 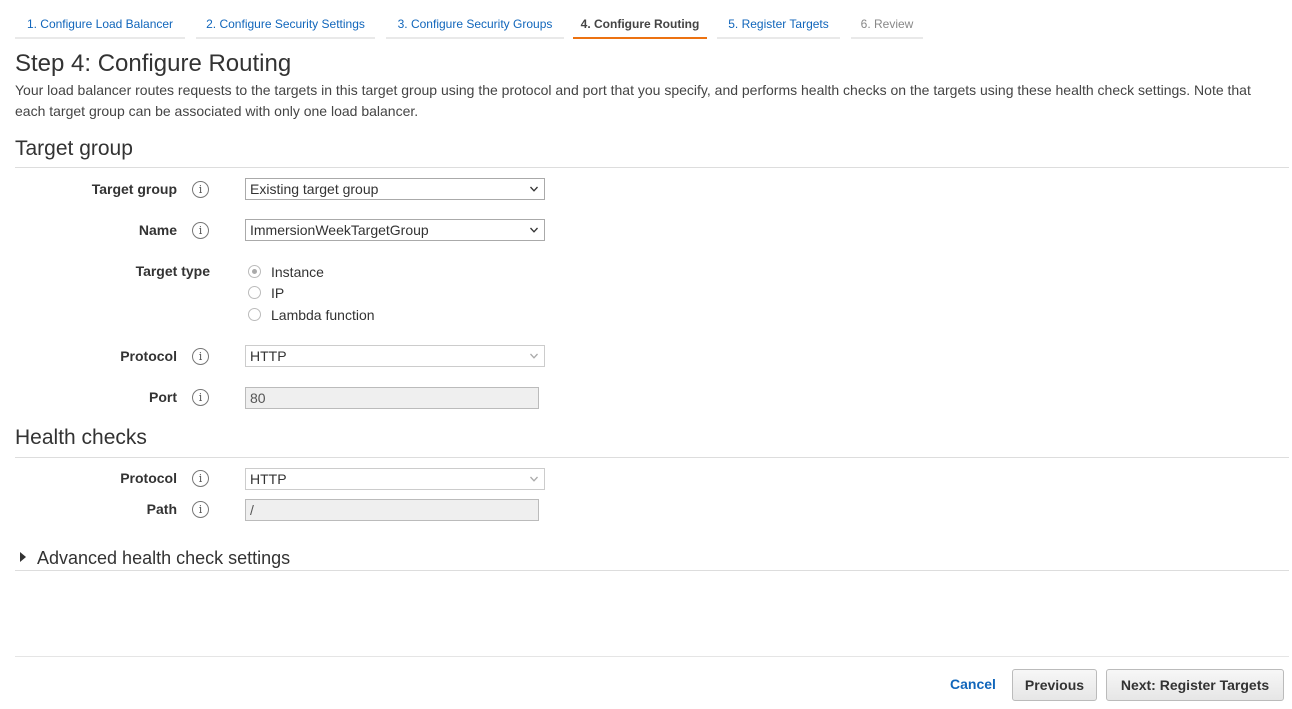 I want to click on name-label: Name, so click(x=157, y=230).